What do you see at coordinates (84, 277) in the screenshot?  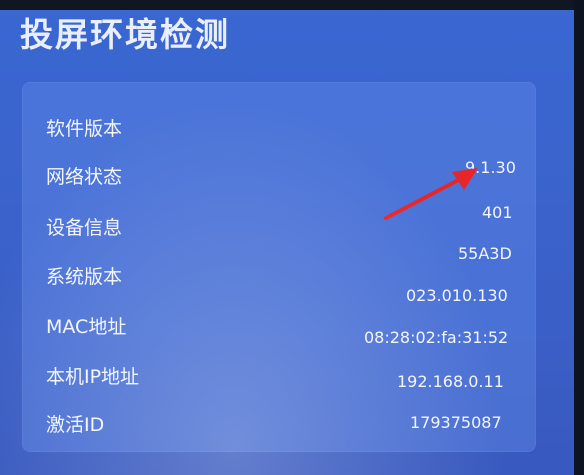 I see `system-version-label: 系统版本` at bounding box center [84, 277].